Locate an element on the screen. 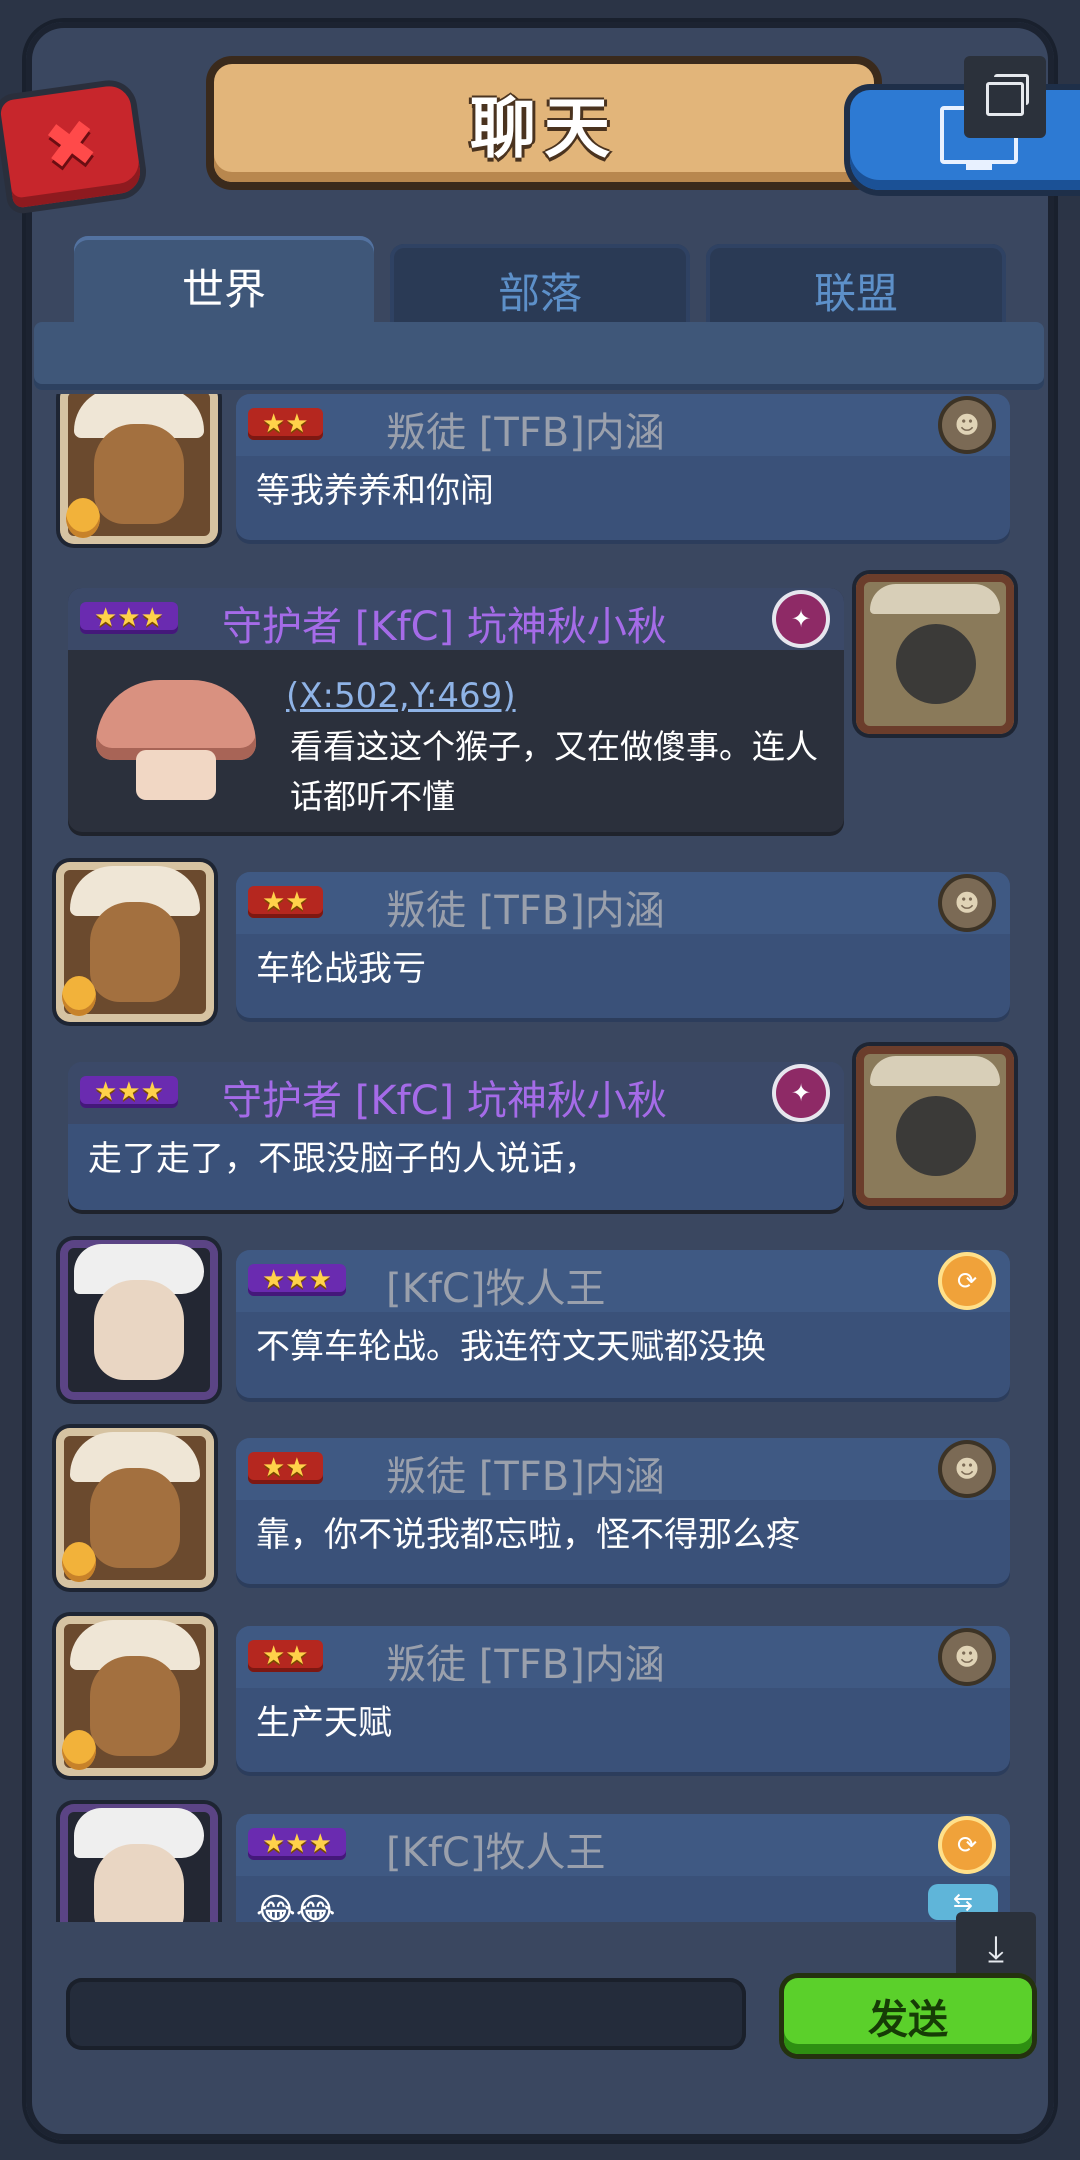  window-front-icon is located at coordinates (1005, 99).